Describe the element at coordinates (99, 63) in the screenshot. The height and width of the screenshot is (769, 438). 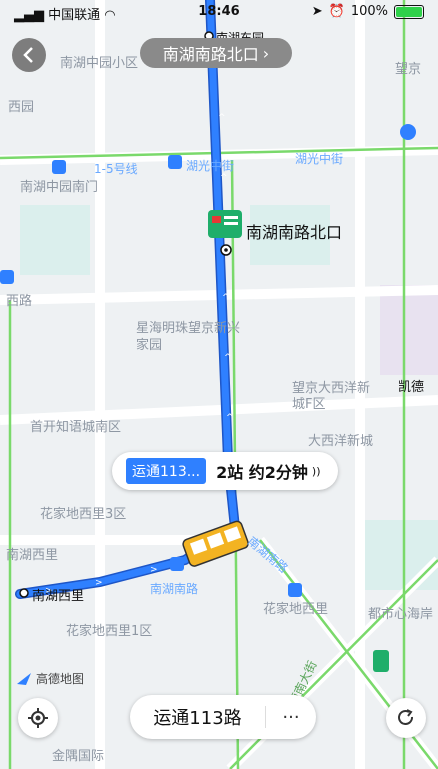
I see `place-label: 南湖中园小区` at that location.